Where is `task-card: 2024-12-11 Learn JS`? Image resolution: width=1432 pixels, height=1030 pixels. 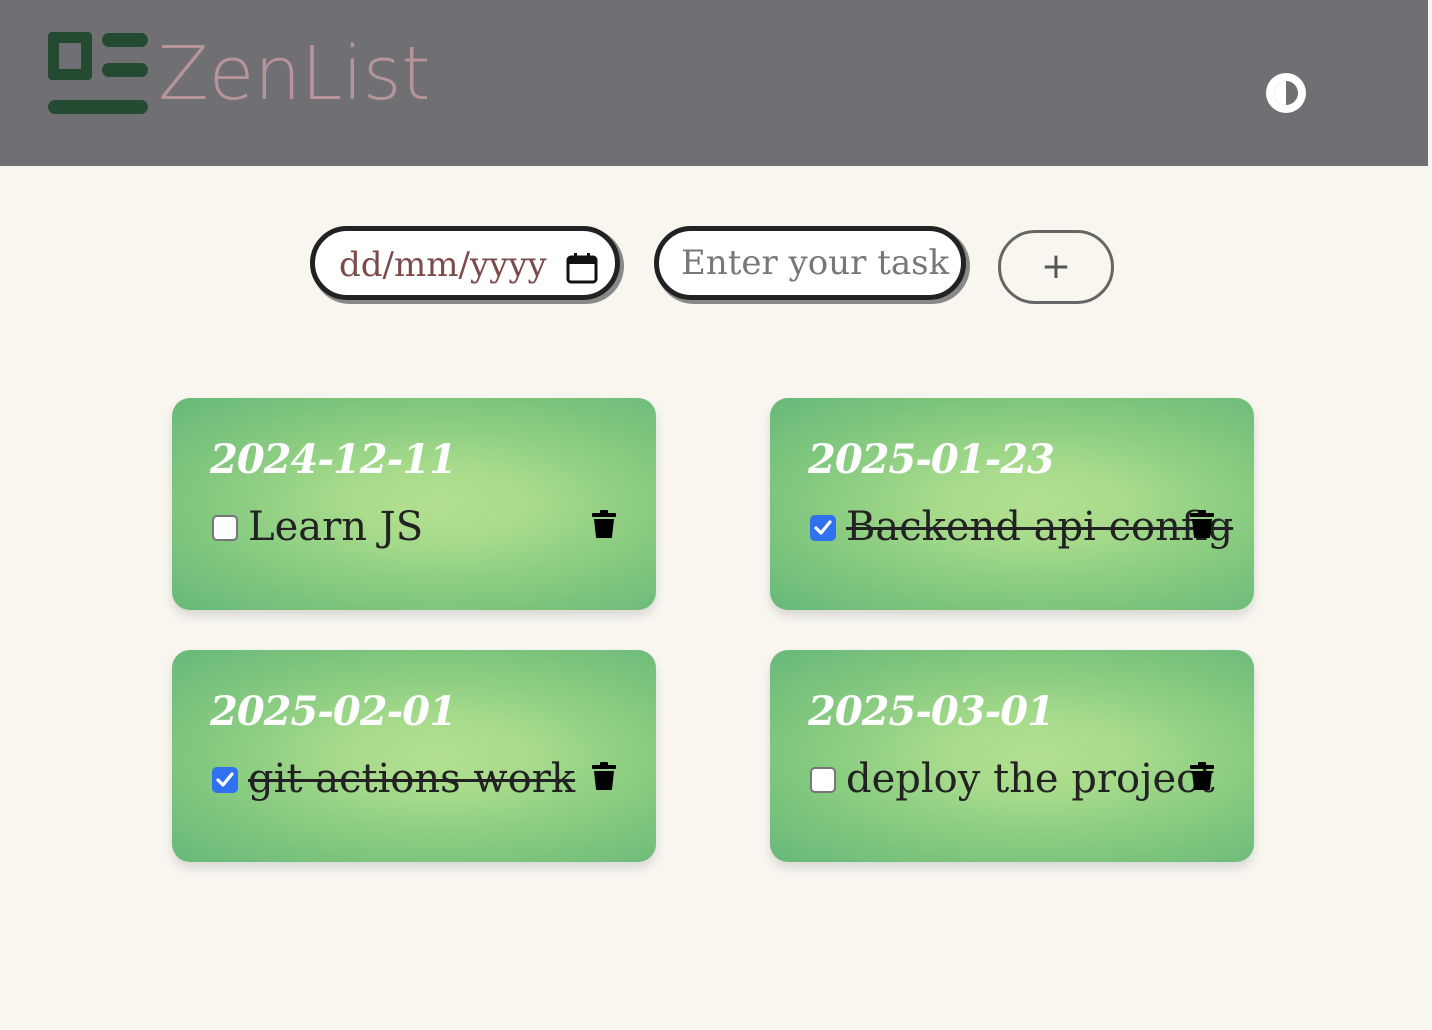
task-card: 2024-12-11 Learn JS is located at coordinates (414, 504).